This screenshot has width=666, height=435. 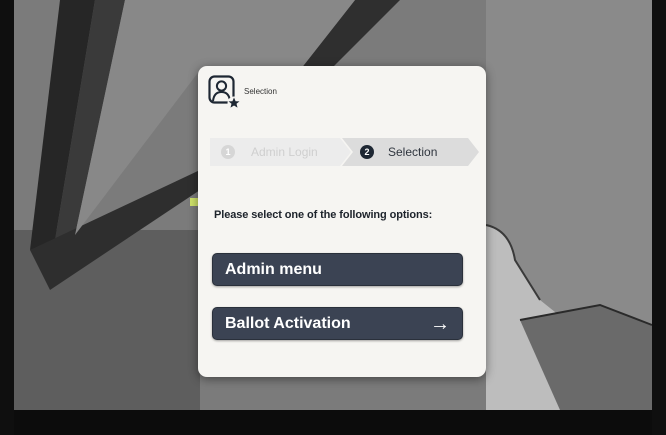 What do you see at coordinates (260, 91) in the screenshot?
I see `dialog-title: Selection` at bounding box center [260, 91].